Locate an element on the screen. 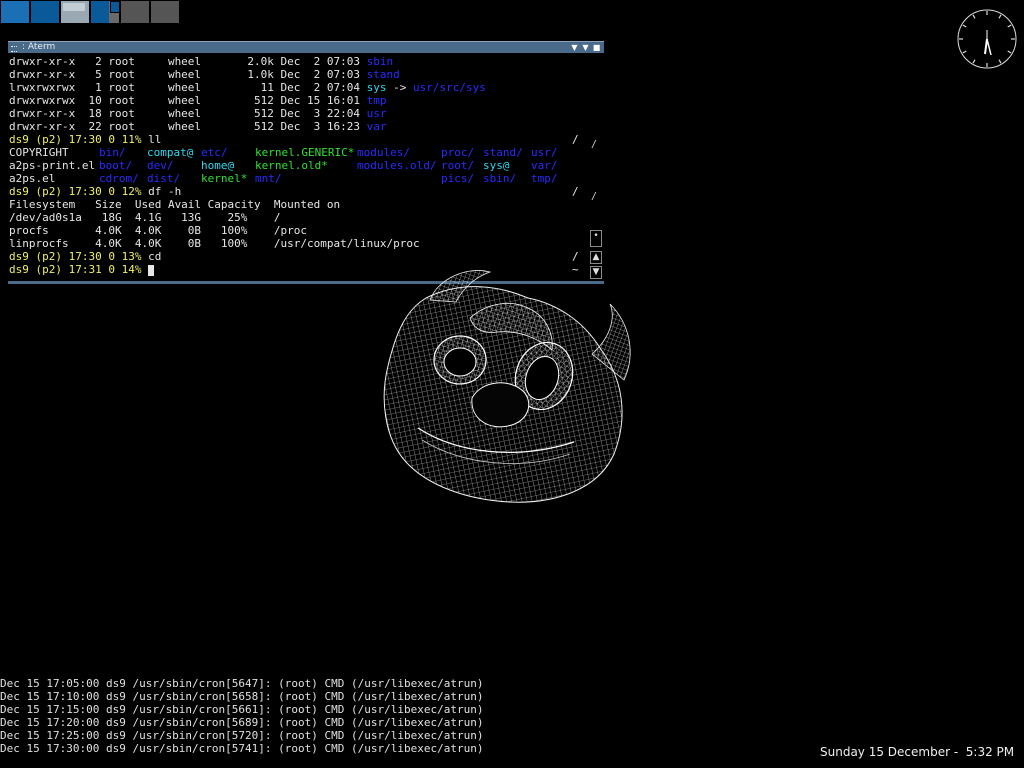 This screenshot has height=768, width=1024. ll-entry: mnt/ is located at coordinates (268, 178).